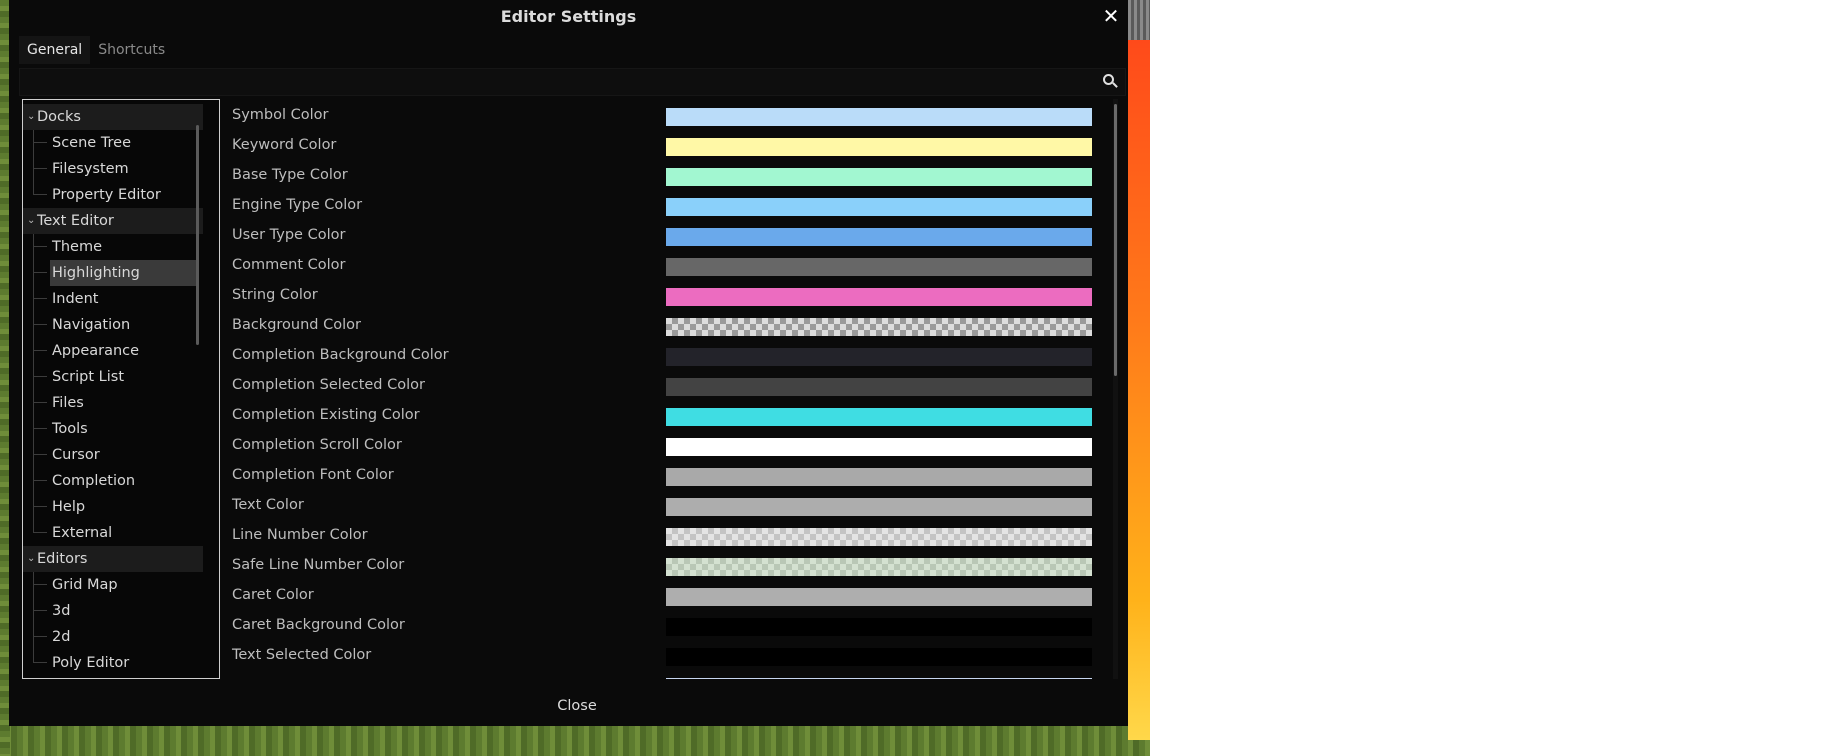  What do you see at coordinates (131, 50) in the screenshot?
I see `tab-shortcuts: Shortcuts` at bounding box center [131, 50].